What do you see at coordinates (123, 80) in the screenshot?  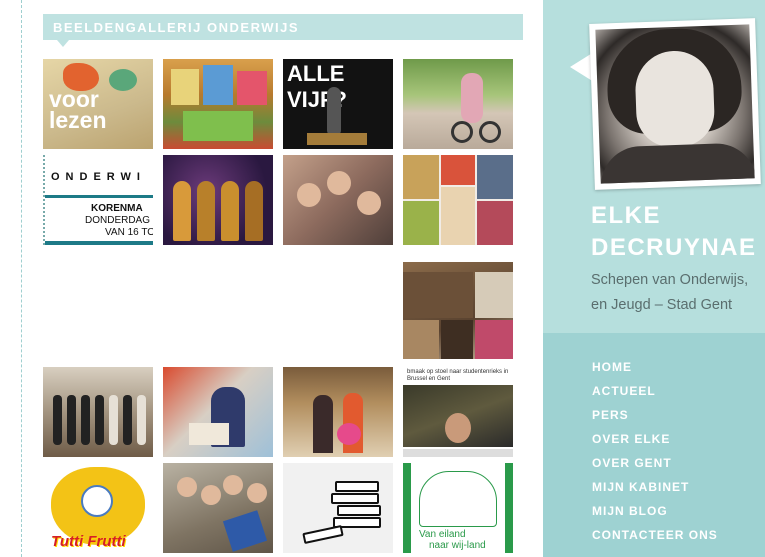 I see `thumb-decoration` at bounding box center [123, 80].